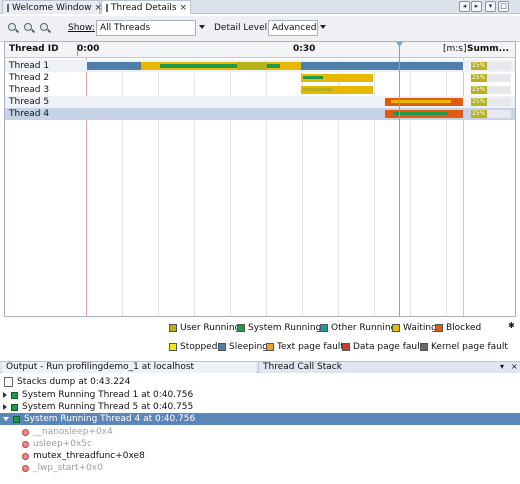 This screenshot has width=520, height=484. Describe the element at coordinates (304, 49) in the screenshot. I see `time-tick-30: 0:30` at that location.